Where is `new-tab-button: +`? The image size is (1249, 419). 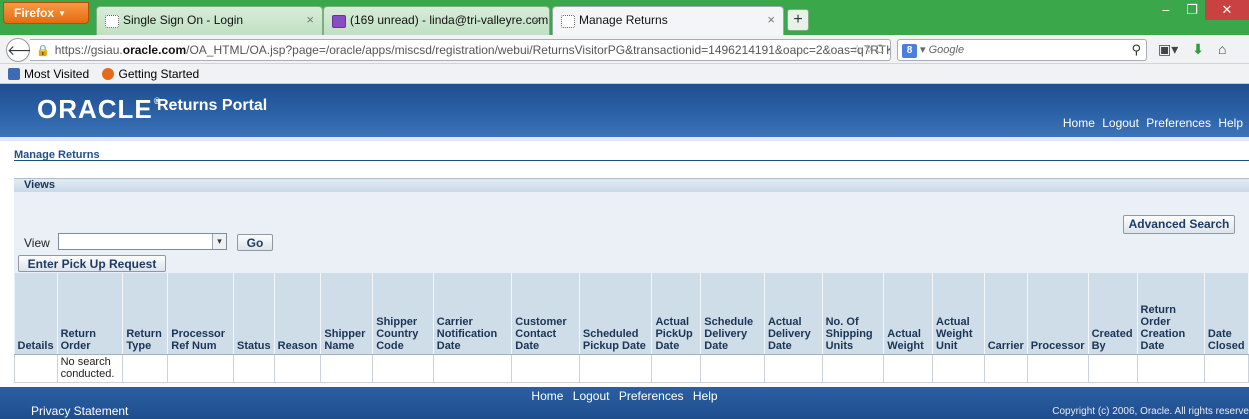 new-tab-button: + is located at coordinates (798, 20).